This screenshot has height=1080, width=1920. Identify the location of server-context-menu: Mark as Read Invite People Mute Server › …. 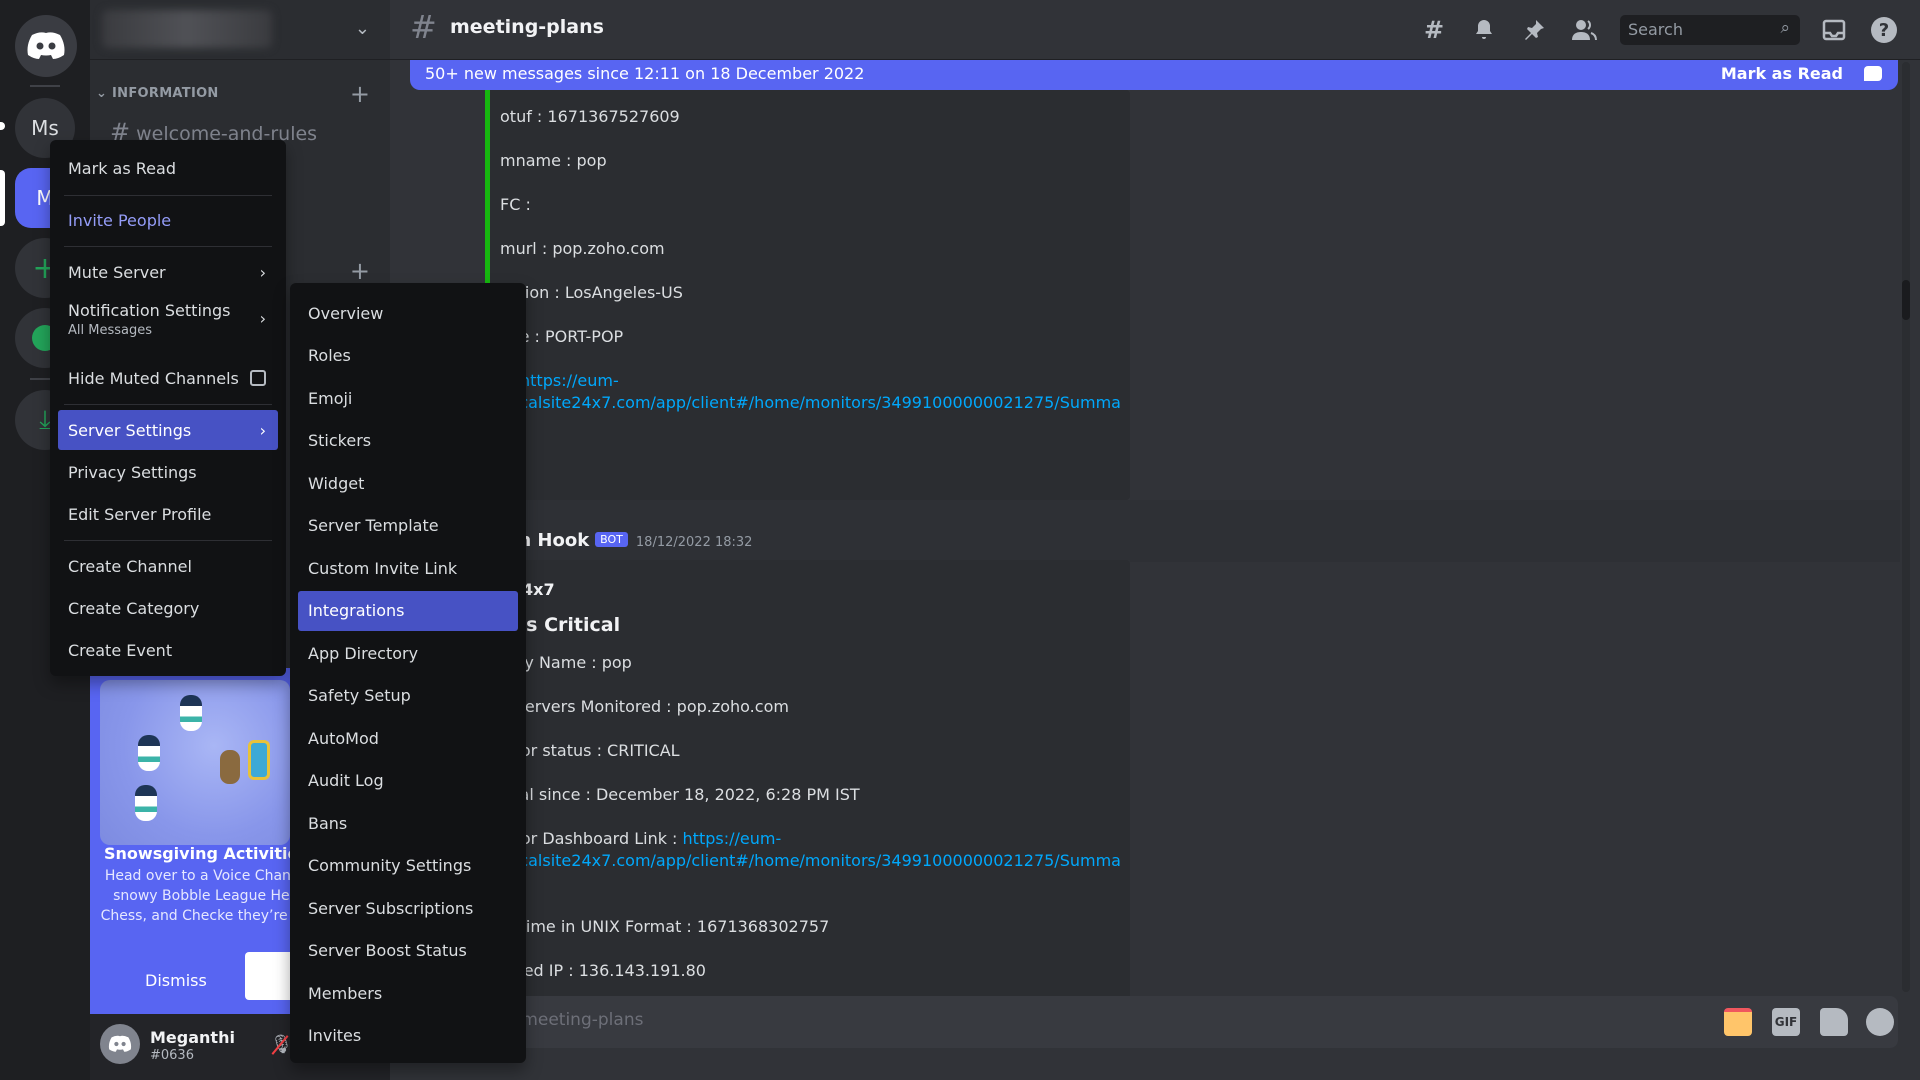
(168, 408).